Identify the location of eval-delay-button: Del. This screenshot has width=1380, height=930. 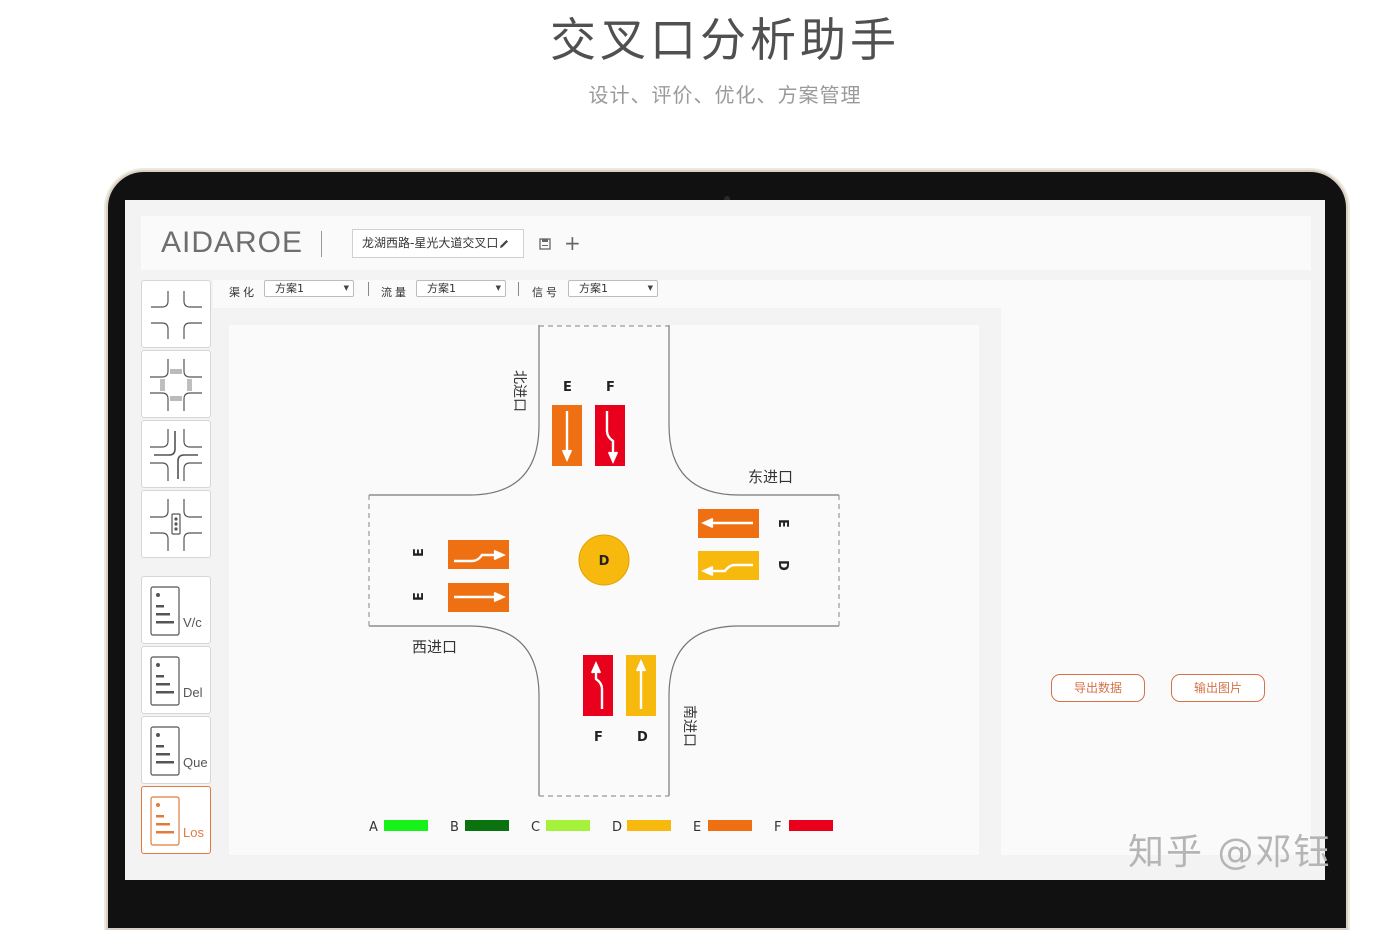
(176, 680).